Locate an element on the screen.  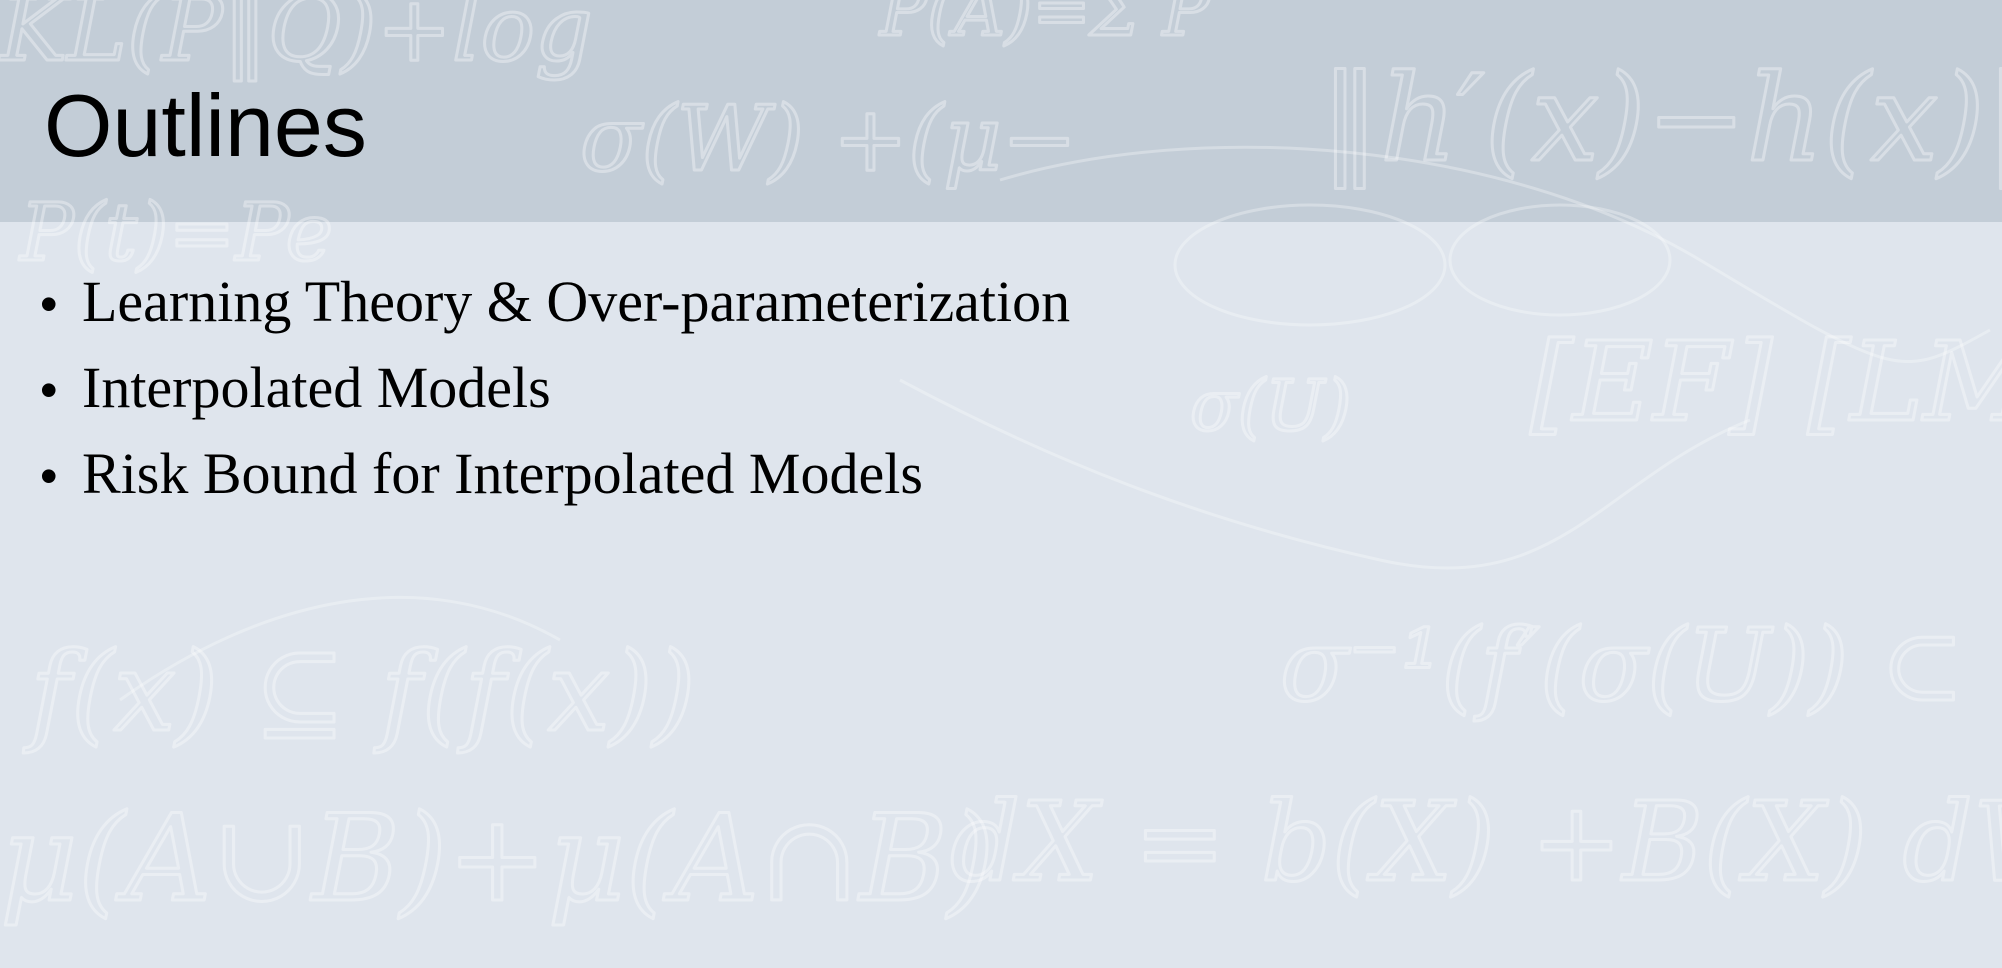
svg-text: [EF] [LM] is located at coordinates (1766, 382).